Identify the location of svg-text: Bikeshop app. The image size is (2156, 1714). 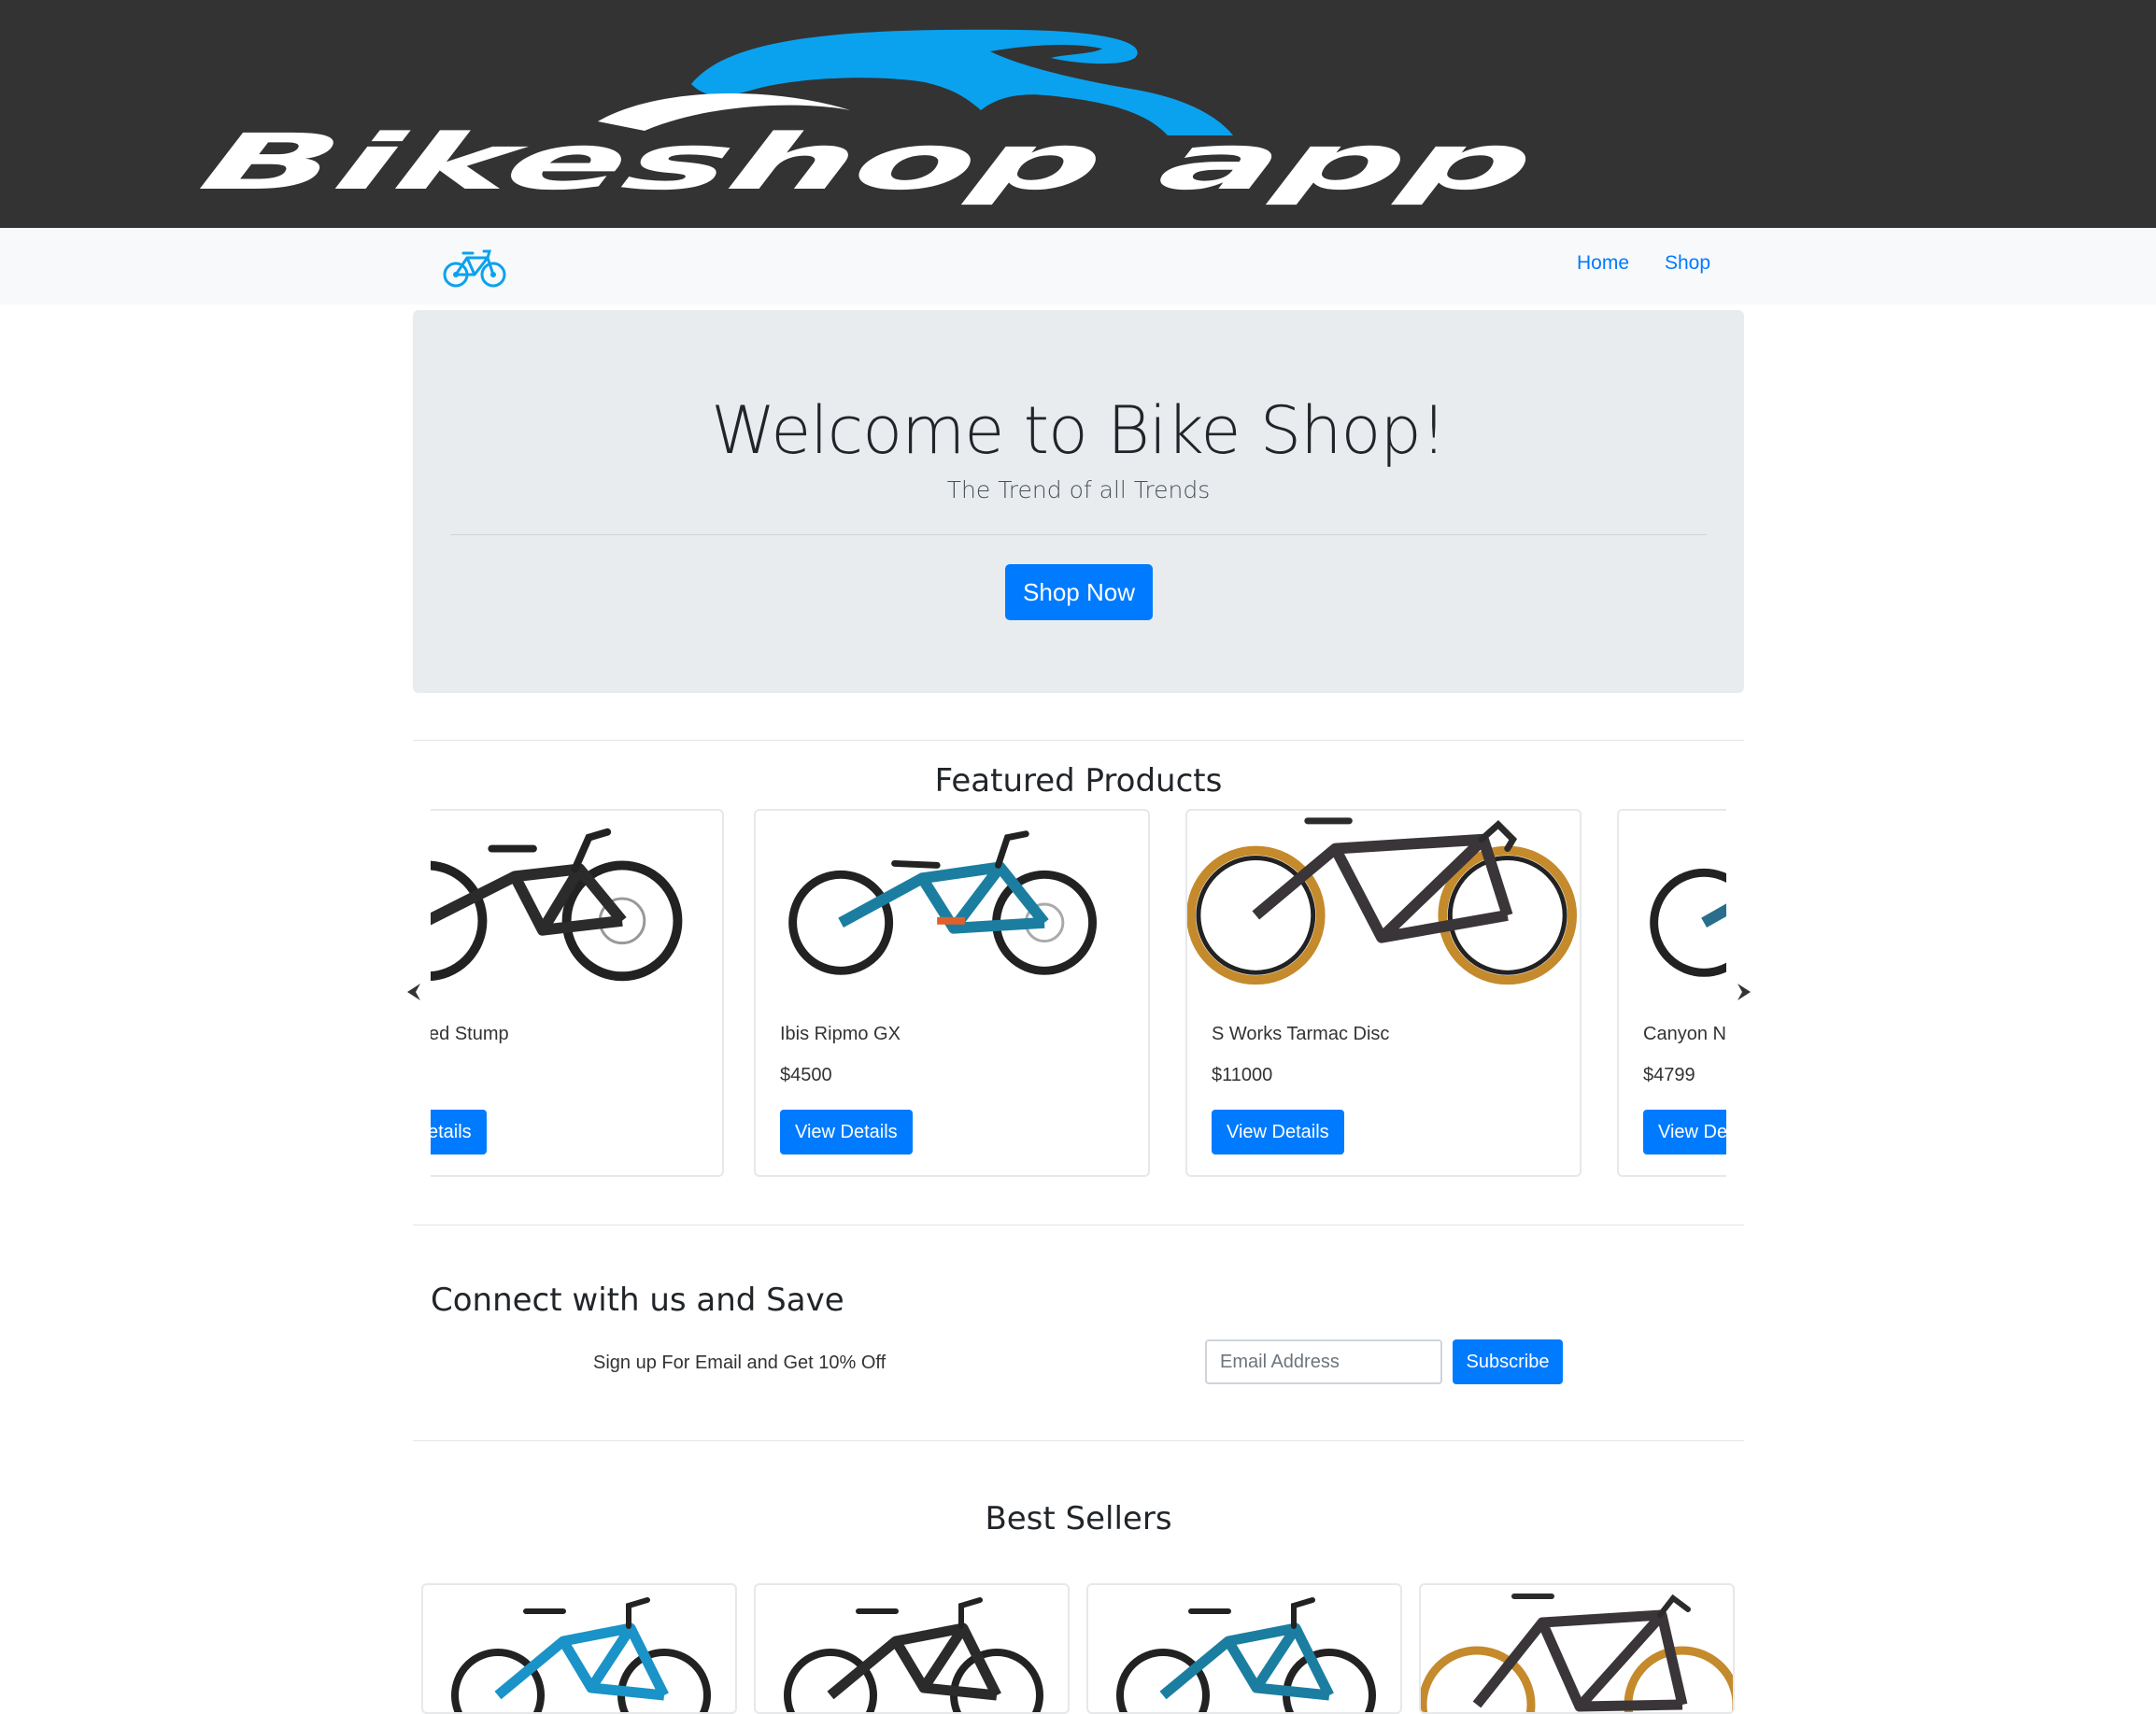
(869, 162).